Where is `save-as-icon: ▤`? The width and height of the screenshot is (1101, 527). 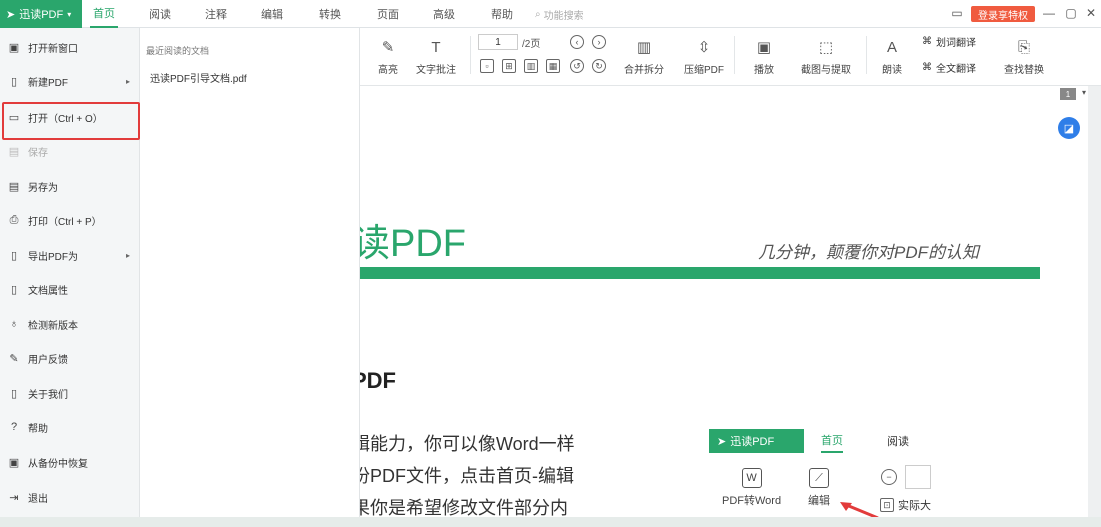 save-as-icon: ▤ is located at coordinates (14, 186).